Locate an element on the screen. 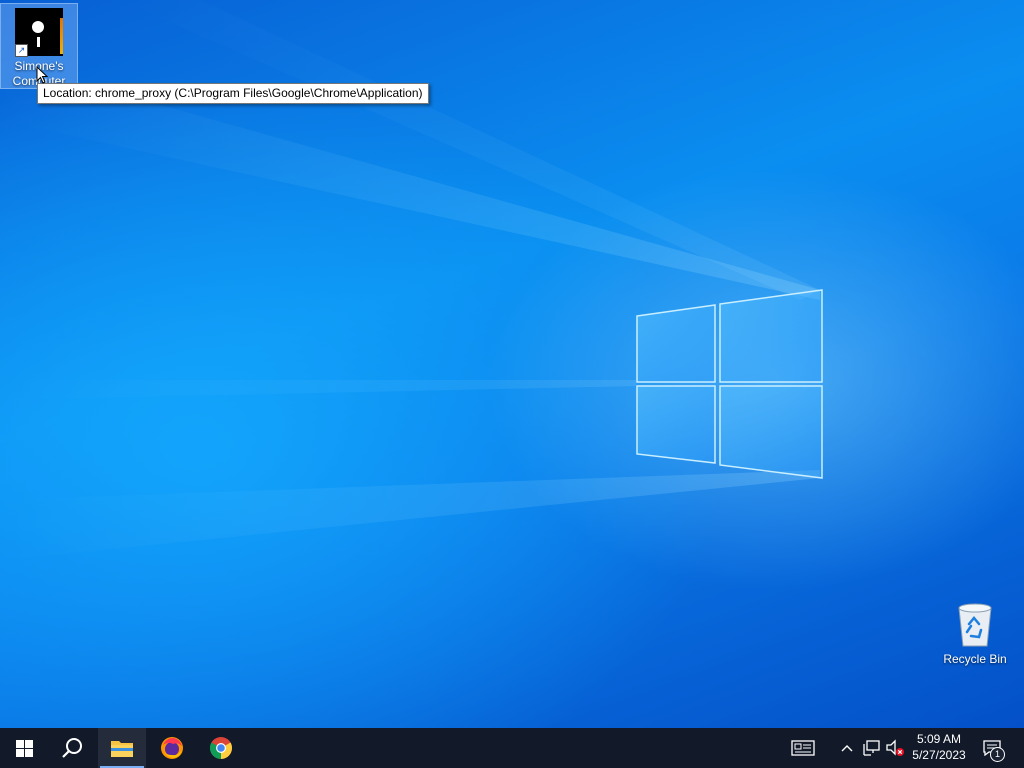 The image size is (1024, 768). windows-start-icon is located at coordinates (24, 748).